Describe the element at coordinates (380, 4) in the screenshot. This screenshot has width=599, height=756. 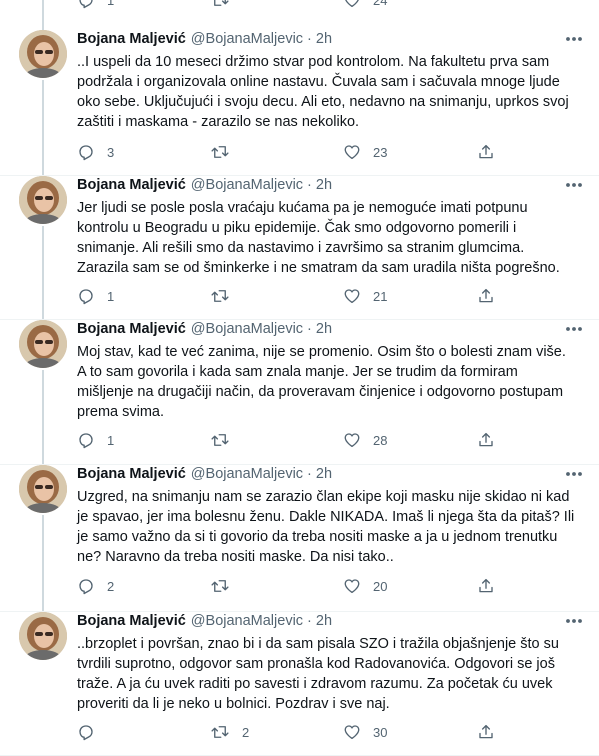
I see `like-count: 24` at that location.